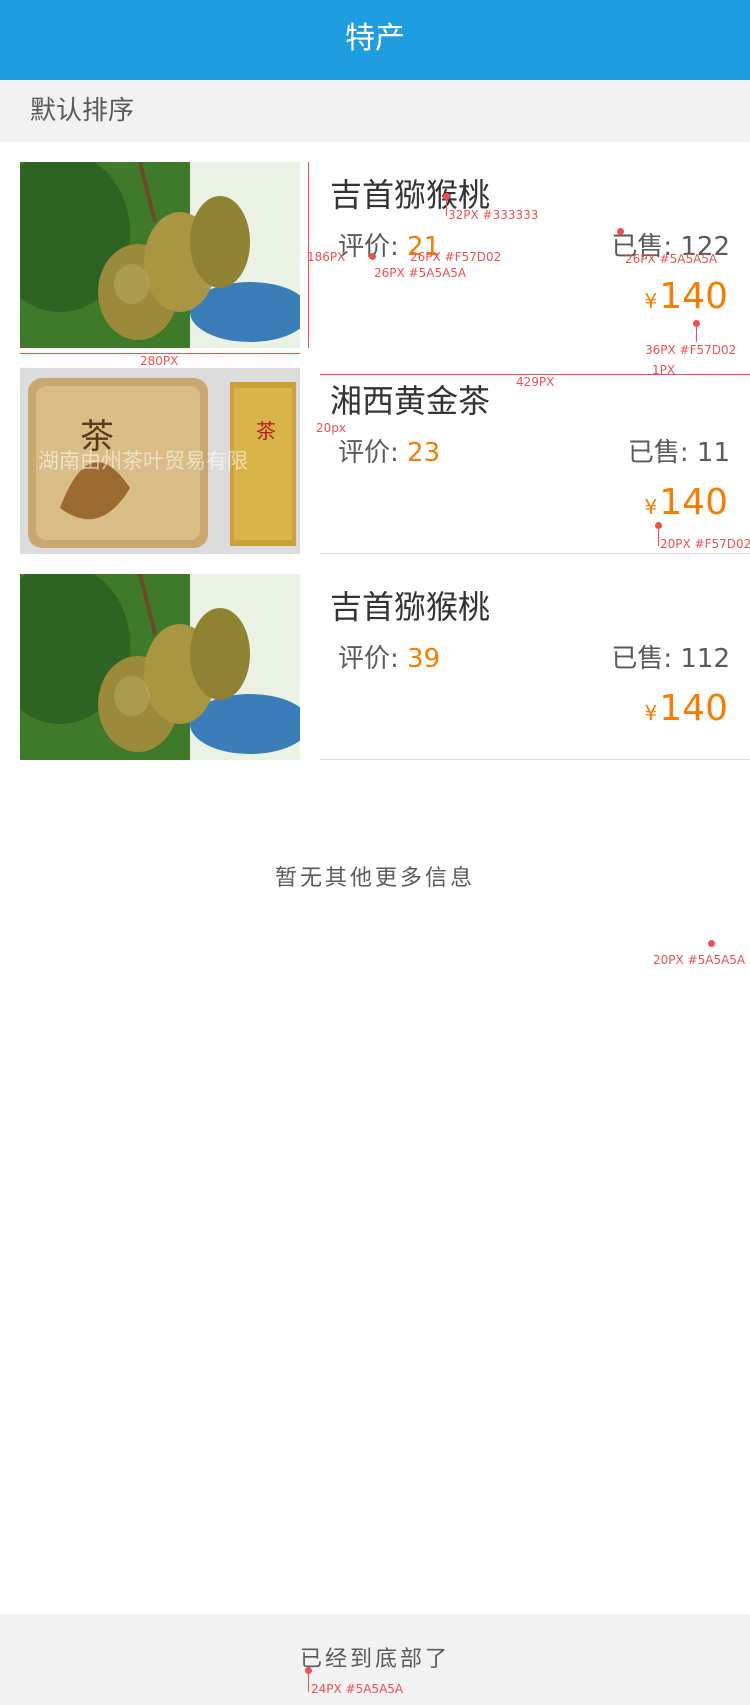 The width and height of the screenshot is (750, 1705). I want to click on product-item: 茶 茶 湖南由州茶叶贸易有限 湘西黄金茶 评价: 23 已售: 11 ¥140, so click(375, 451).